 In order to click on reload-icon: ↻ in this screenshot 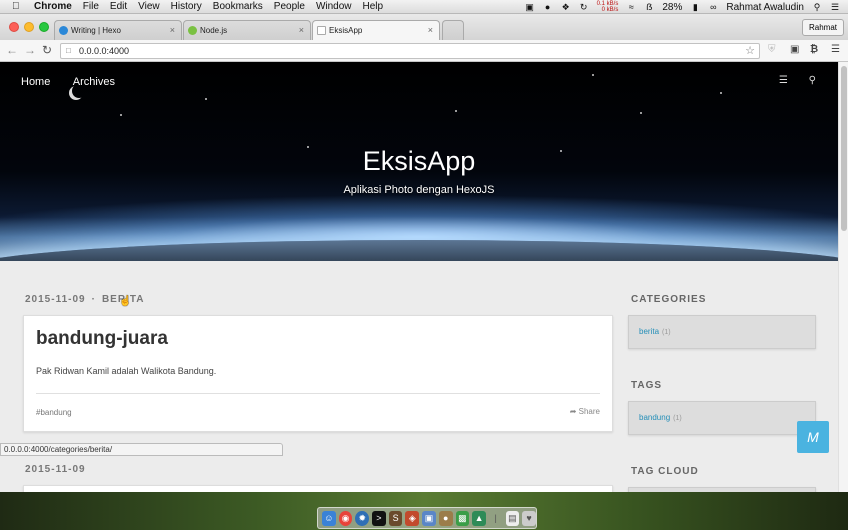, I will do `click(47, 50)`.